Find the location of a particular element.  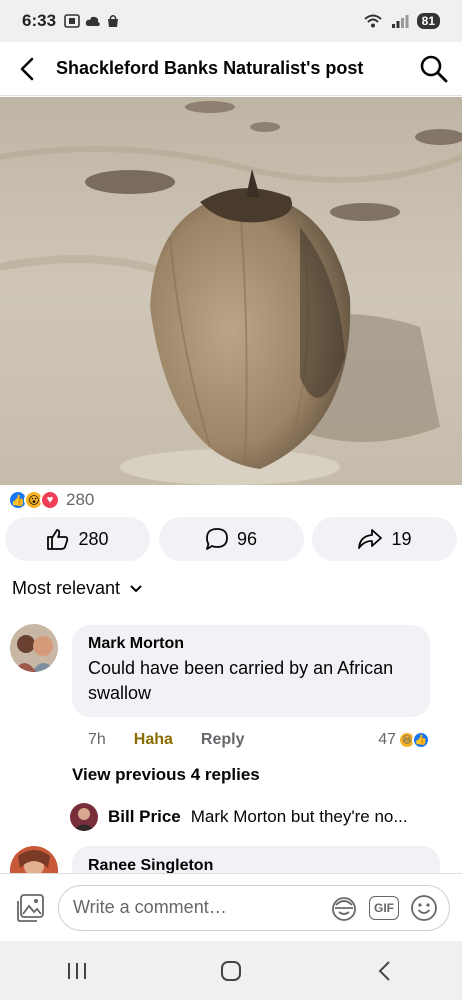

back-button is located at coordinates (28, 69).